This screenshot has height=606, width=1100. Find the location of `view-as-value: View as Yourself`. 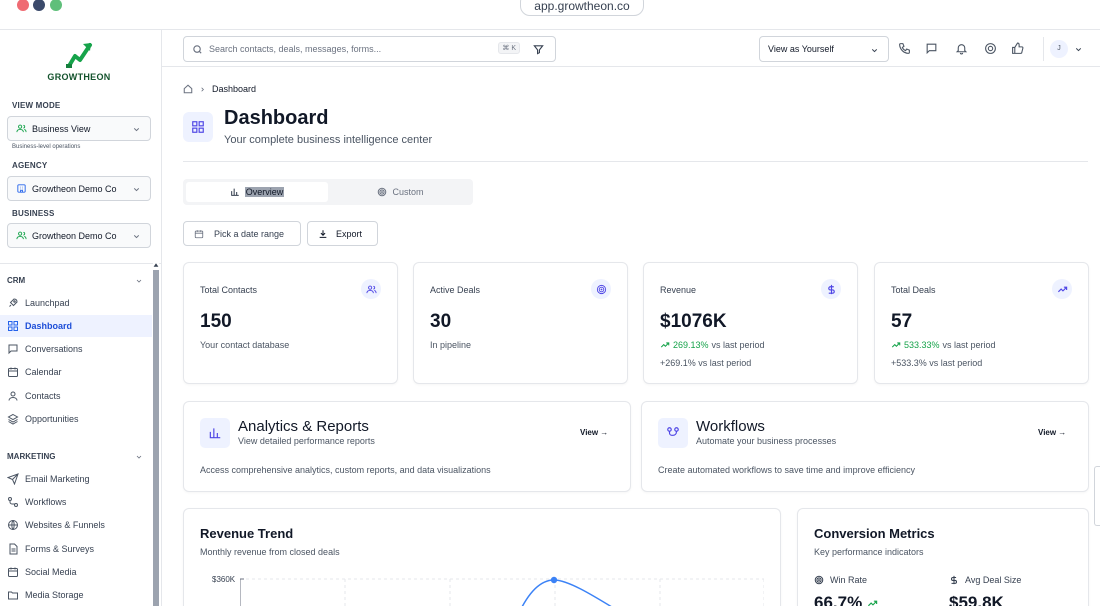

view-as-value: View as Yourself is located at coordinates (801, 49).